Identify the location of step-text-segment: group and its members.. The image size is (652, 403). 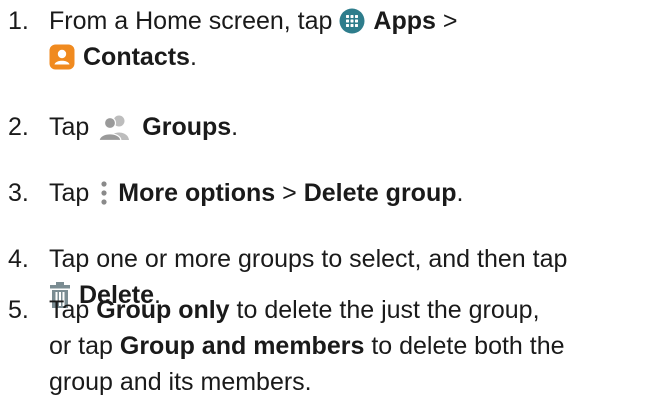
(180, 382).